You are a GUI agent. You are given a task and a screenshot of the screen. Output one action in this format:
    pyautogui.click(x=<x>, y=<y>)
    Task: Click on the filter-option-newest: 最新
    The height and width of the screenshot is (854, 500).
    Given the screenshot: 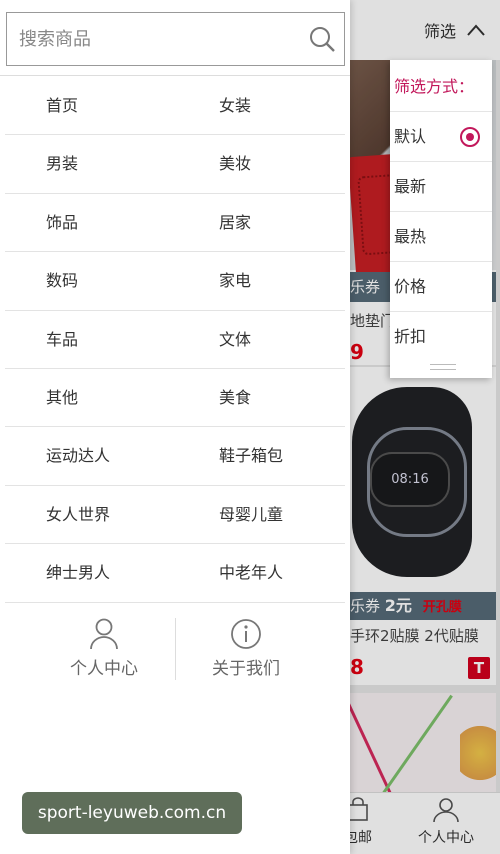 What is the action you would take?
    pyautogui.click(x=441, y=187)
    